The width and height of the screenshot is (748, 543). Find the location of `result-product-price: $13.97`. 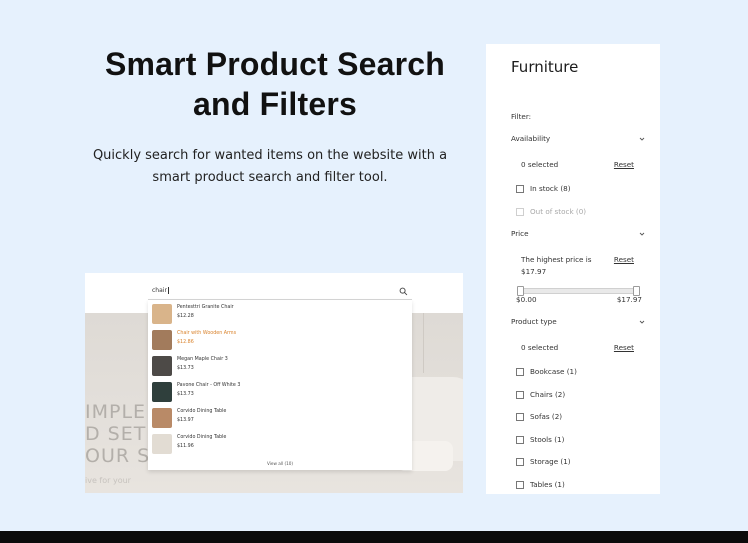

result-product-price: $13.97 is located at coordinates (185, 420).